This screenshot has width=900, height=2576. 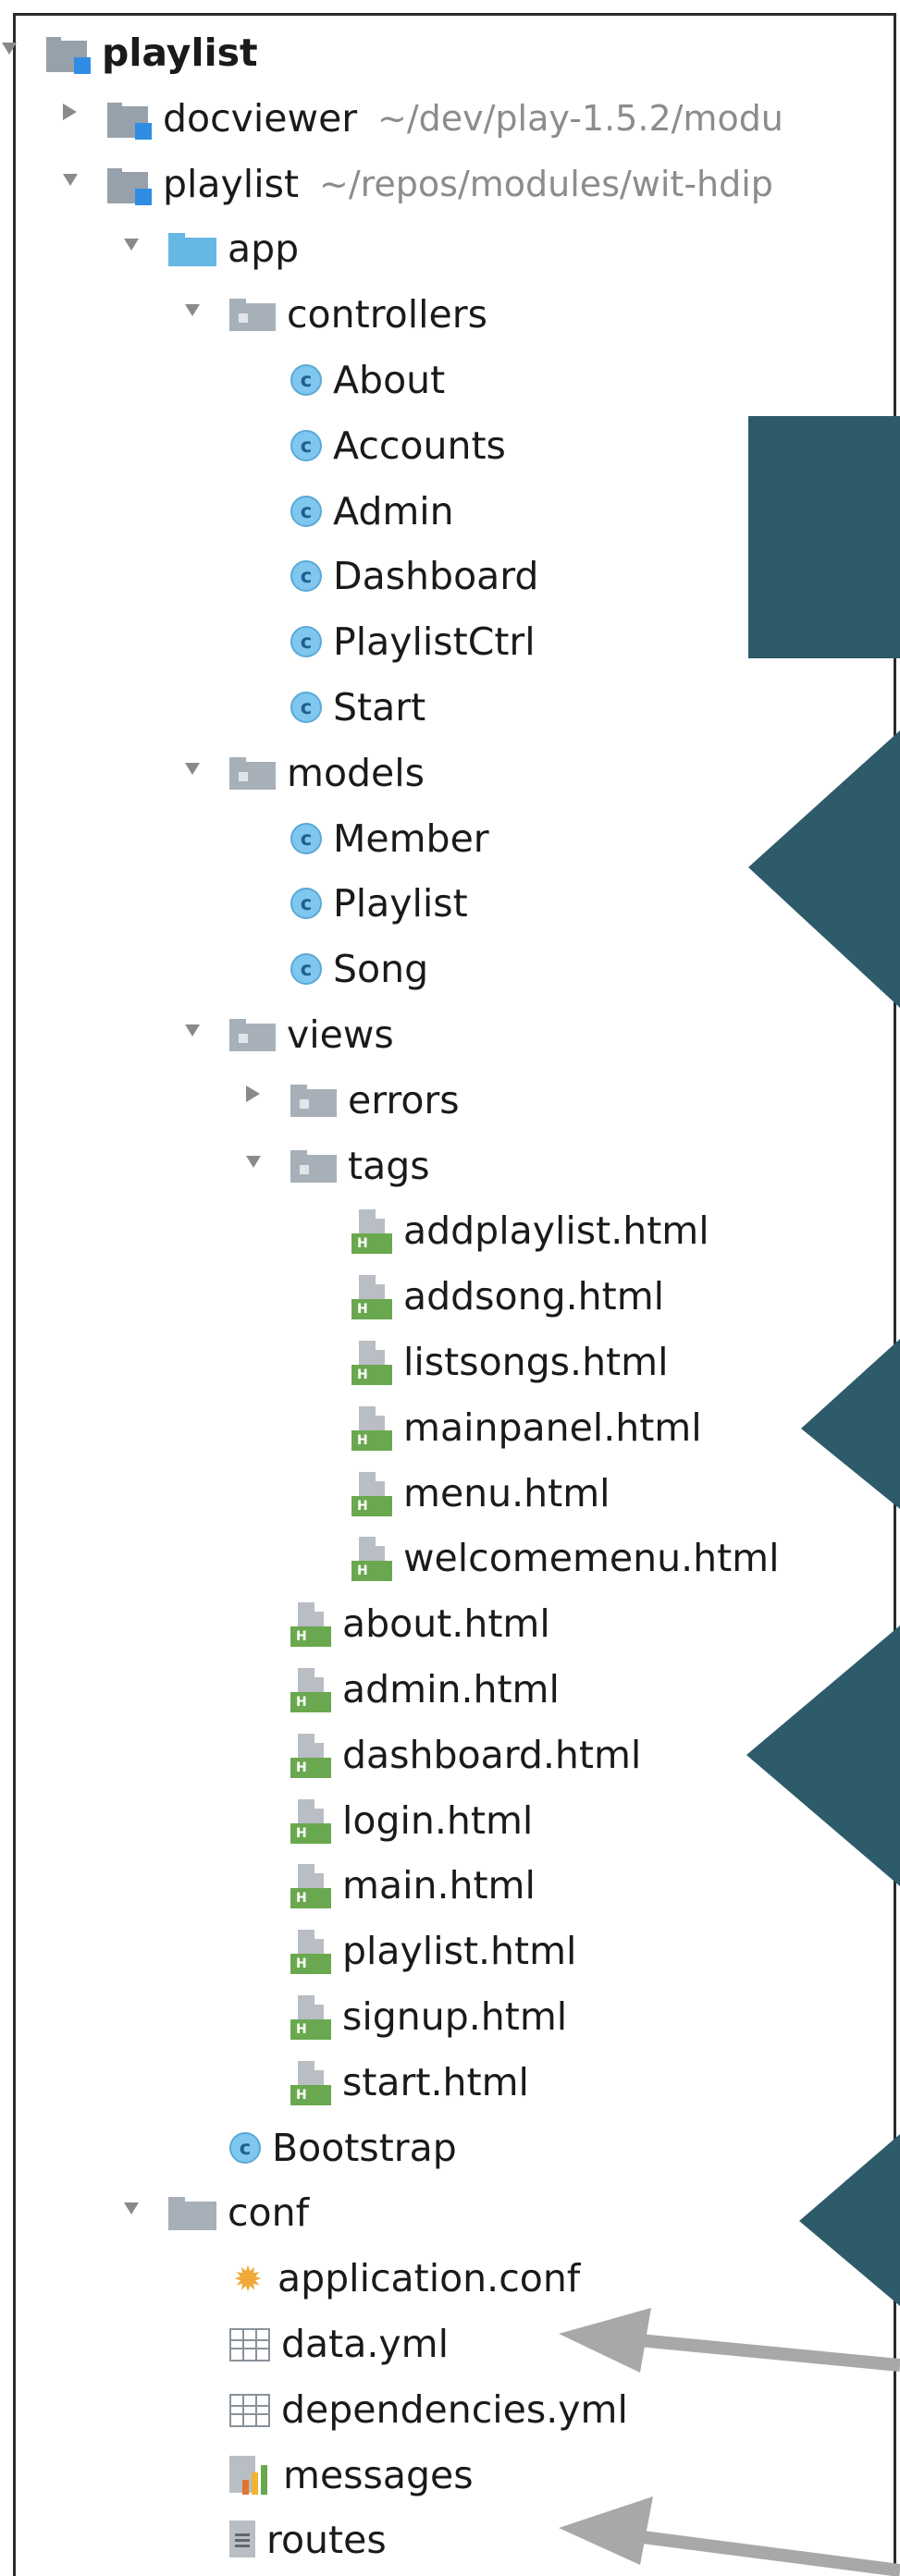 I want to click on tree-row: Hdashboard.html, so click(x=450, y=1753).